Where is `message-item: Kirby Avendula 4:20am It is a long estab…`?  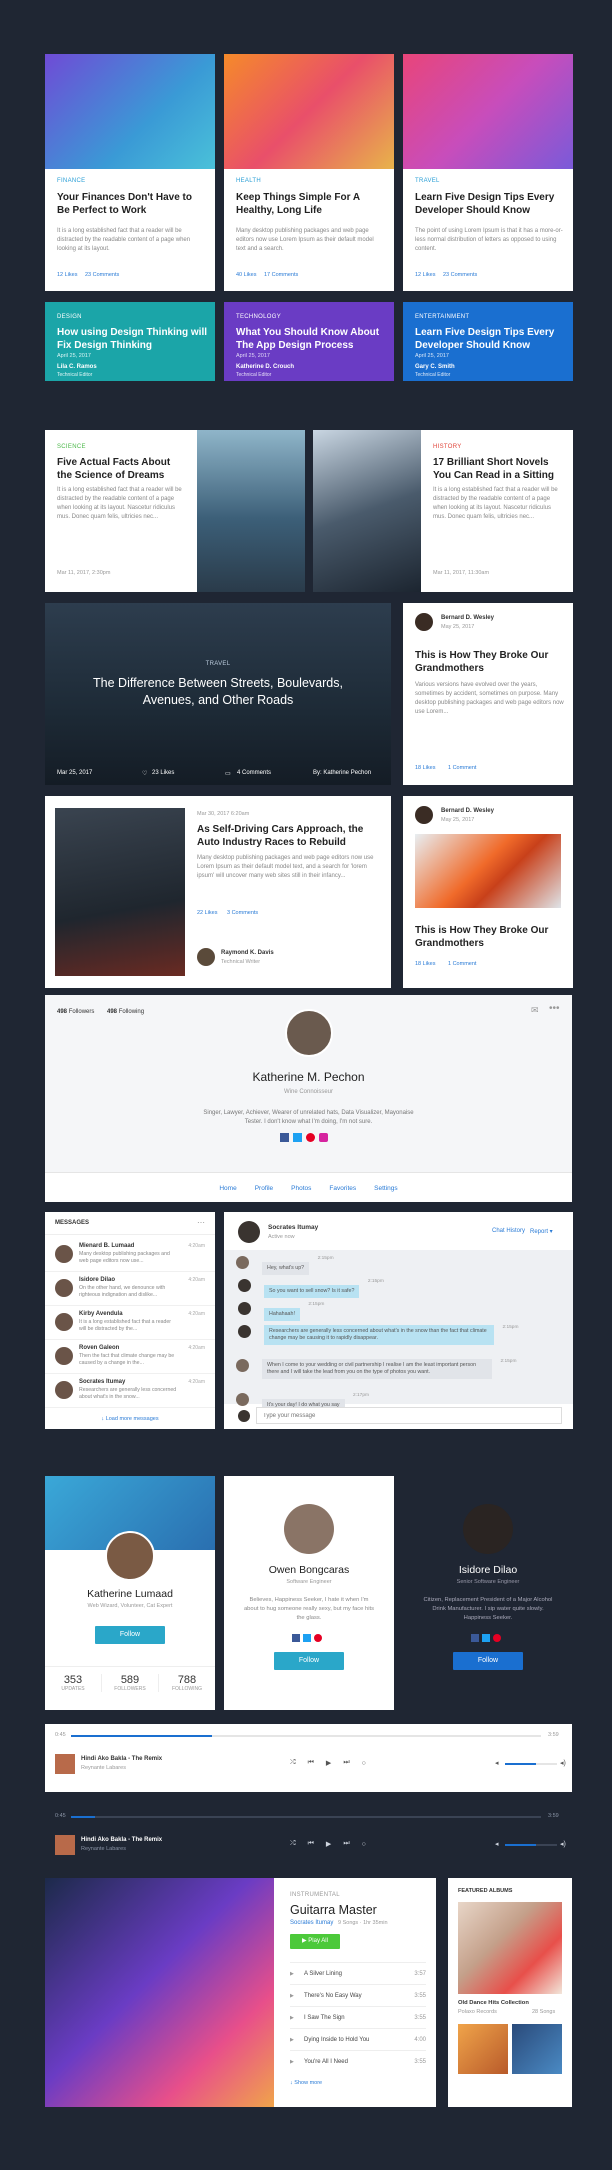
message-item: Kirby Avendula 4:20am It is a long estab… is located at coordinates (130, 1323).